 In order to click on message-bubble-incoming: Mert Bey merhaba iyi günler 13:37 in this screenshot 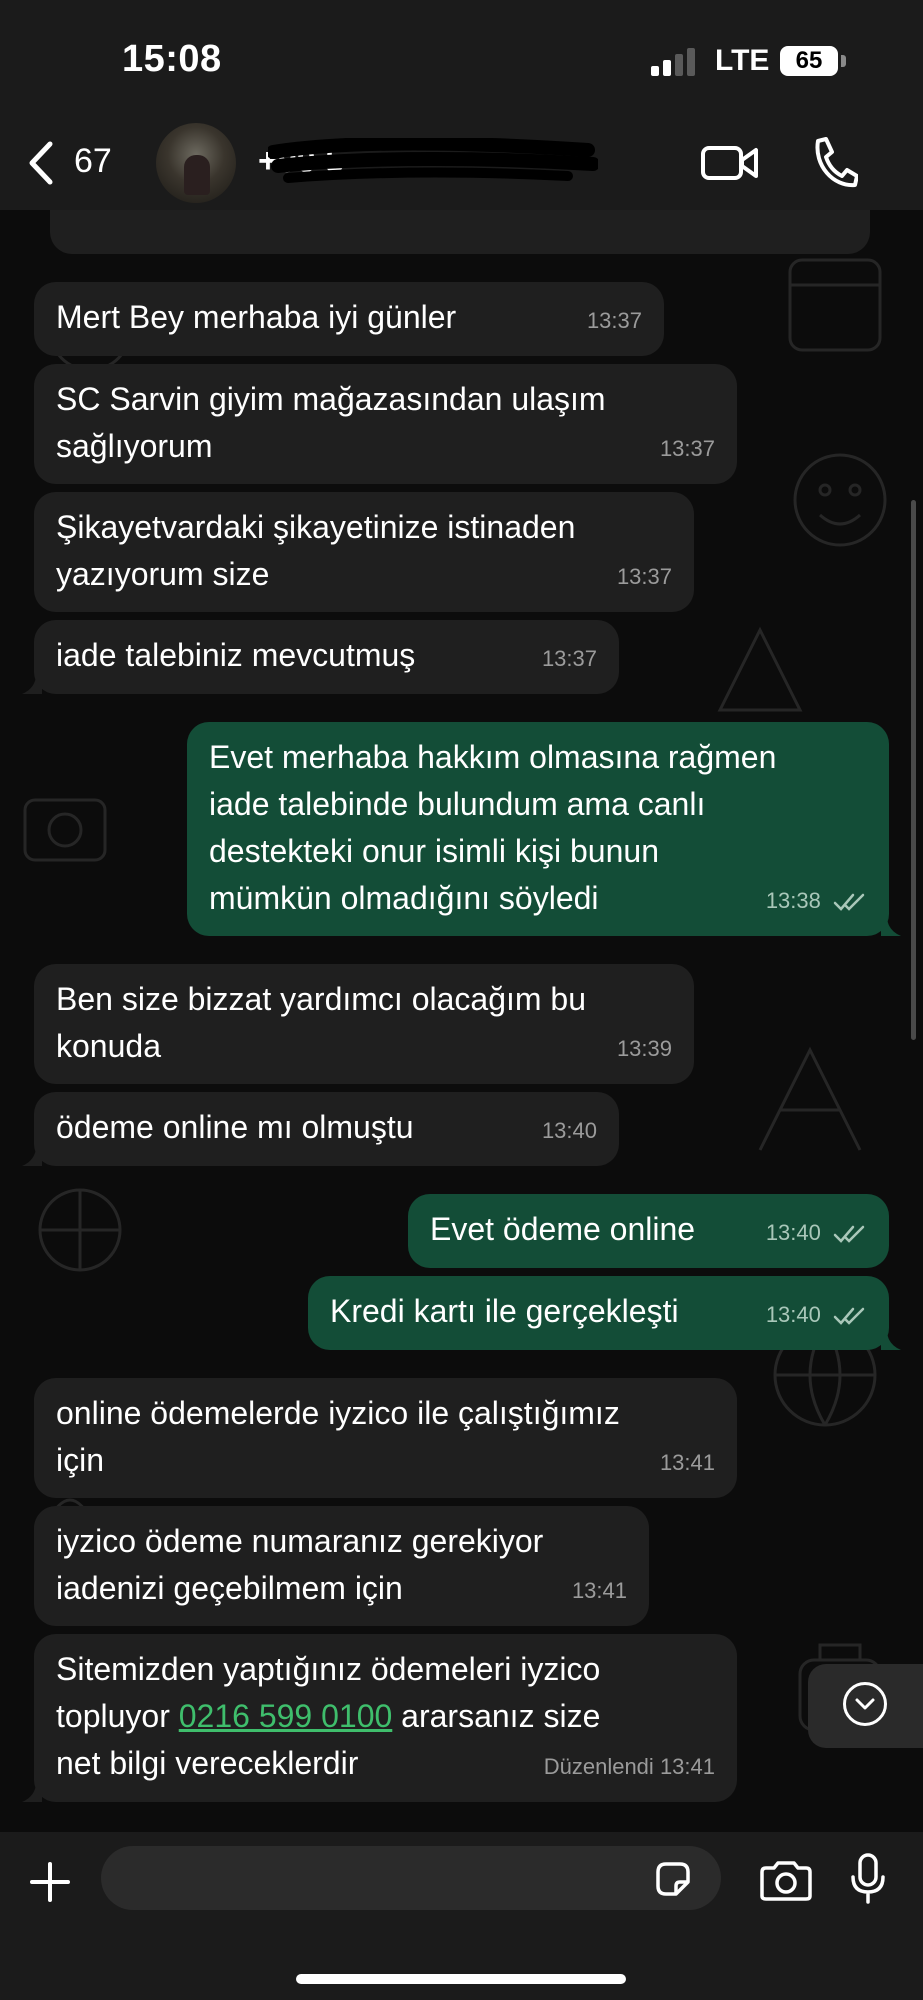, I will do `click(349, 319)`.